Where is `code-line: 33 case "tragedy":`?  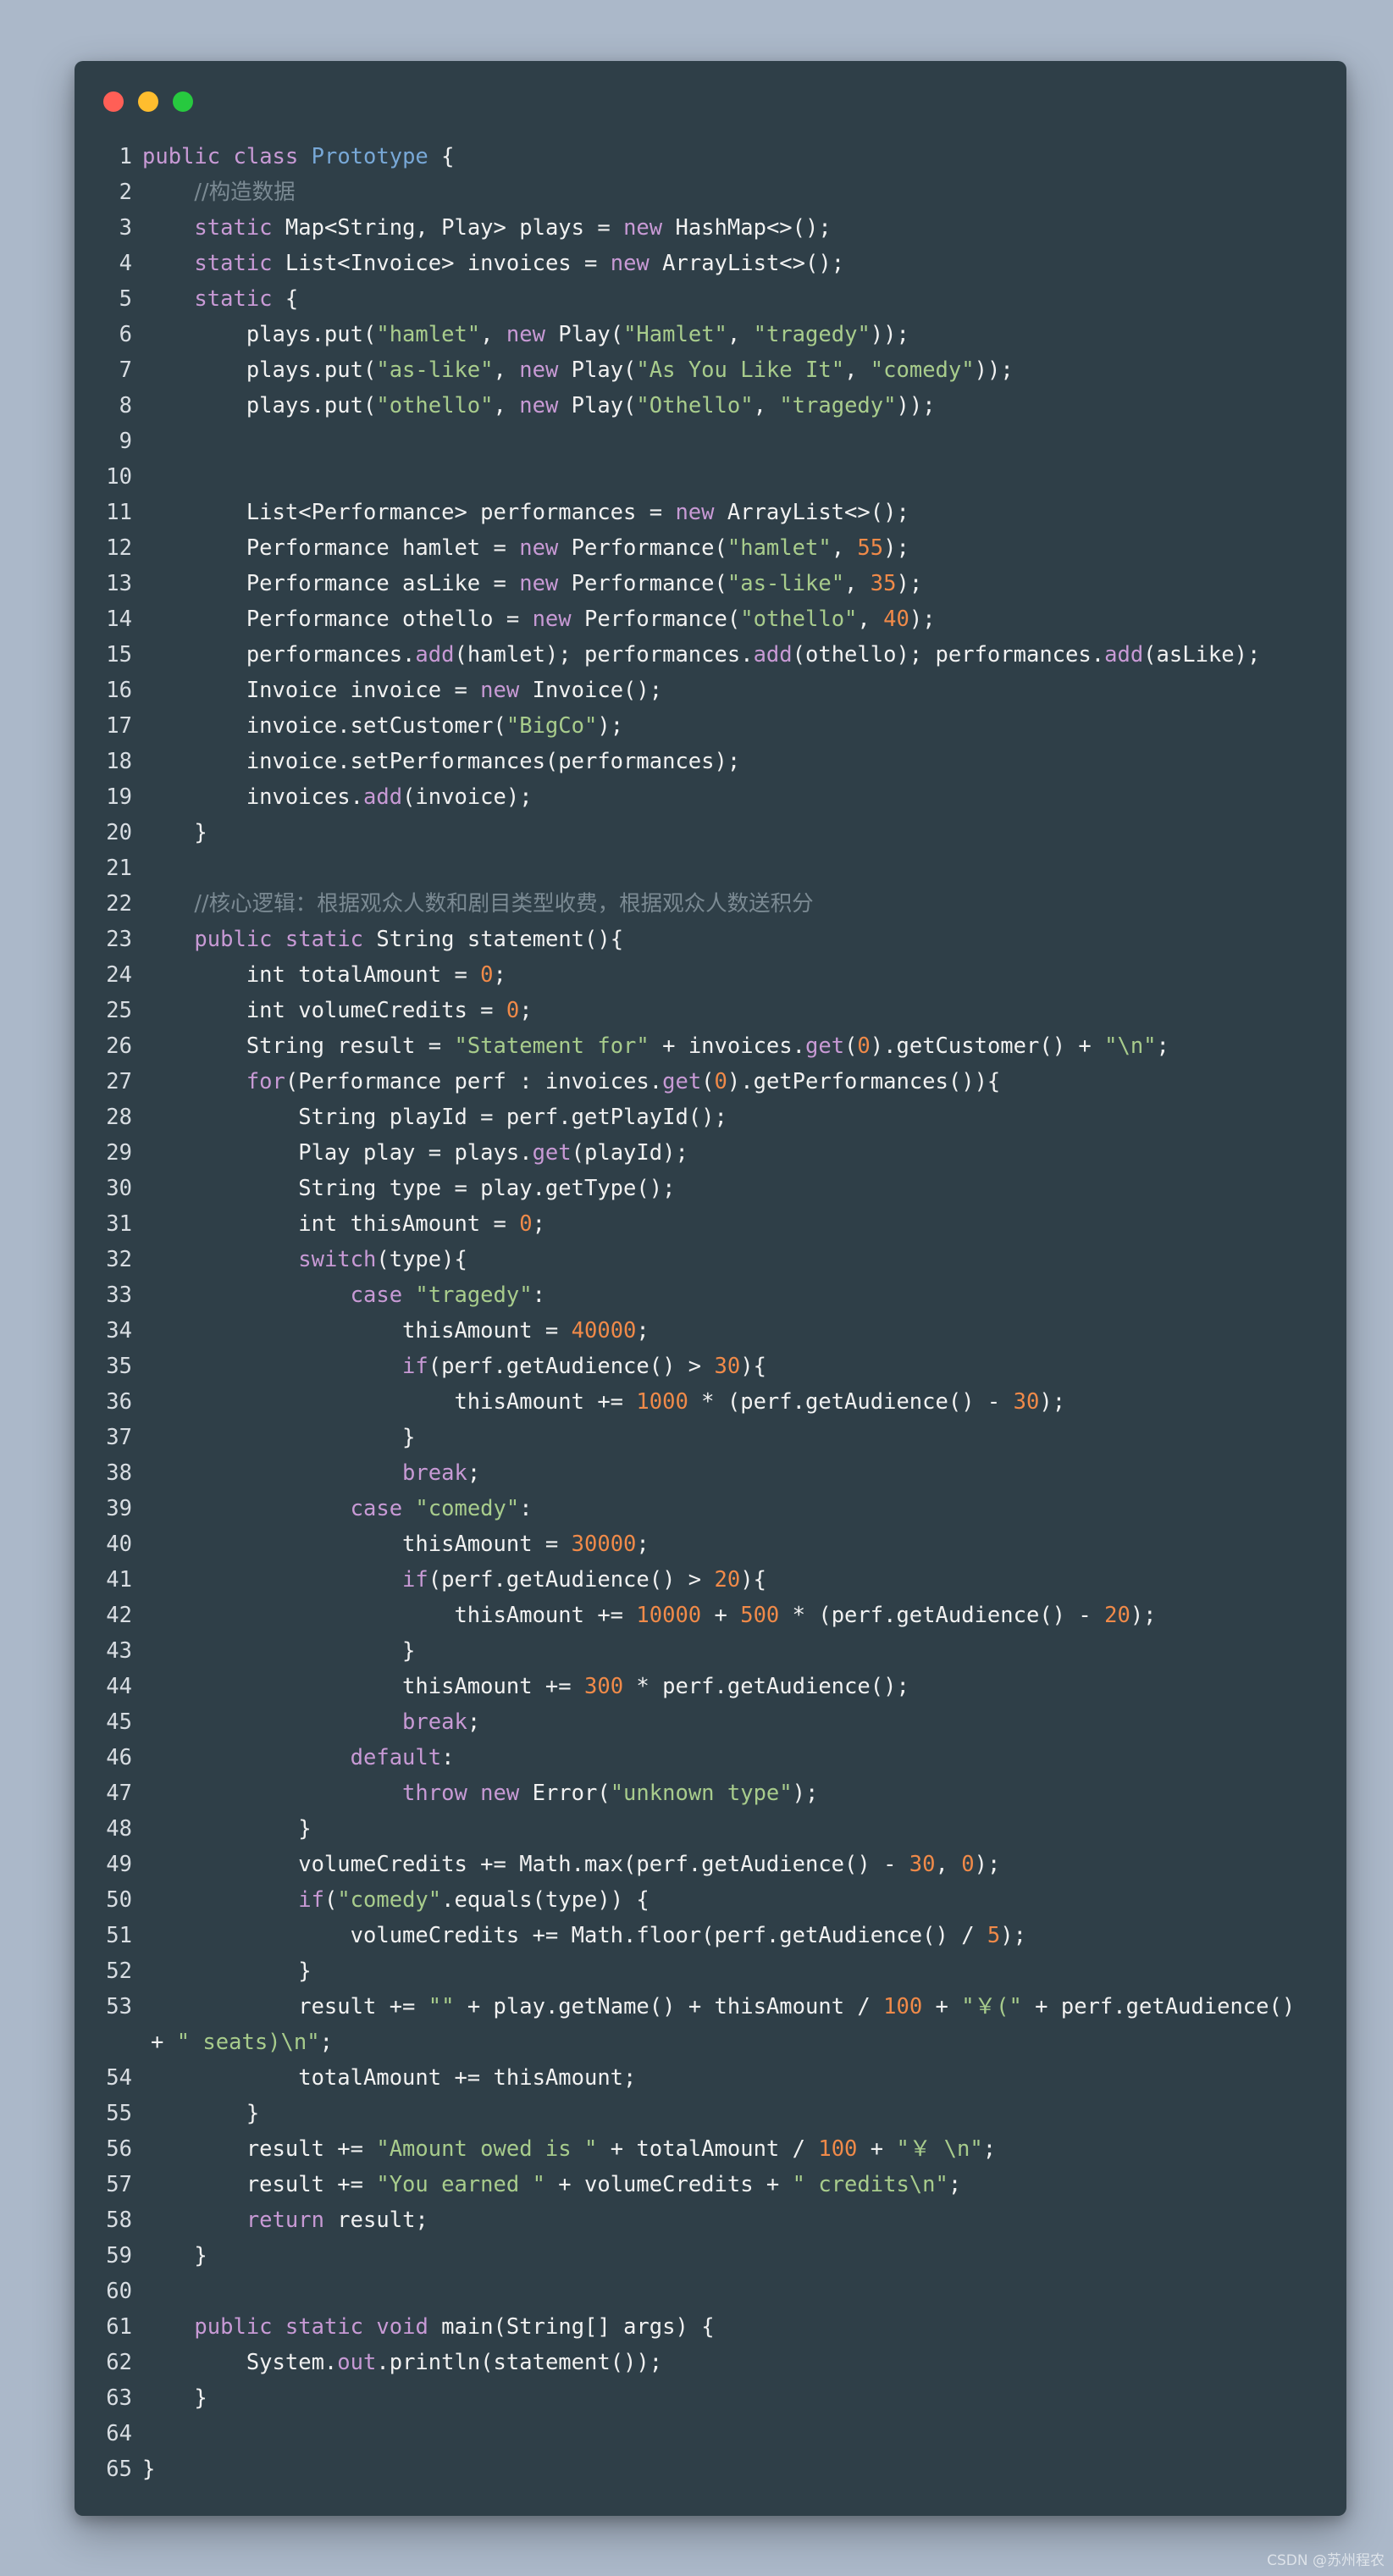
code-line: 33 case "tragedy": is located at coordinates (710, 1295).